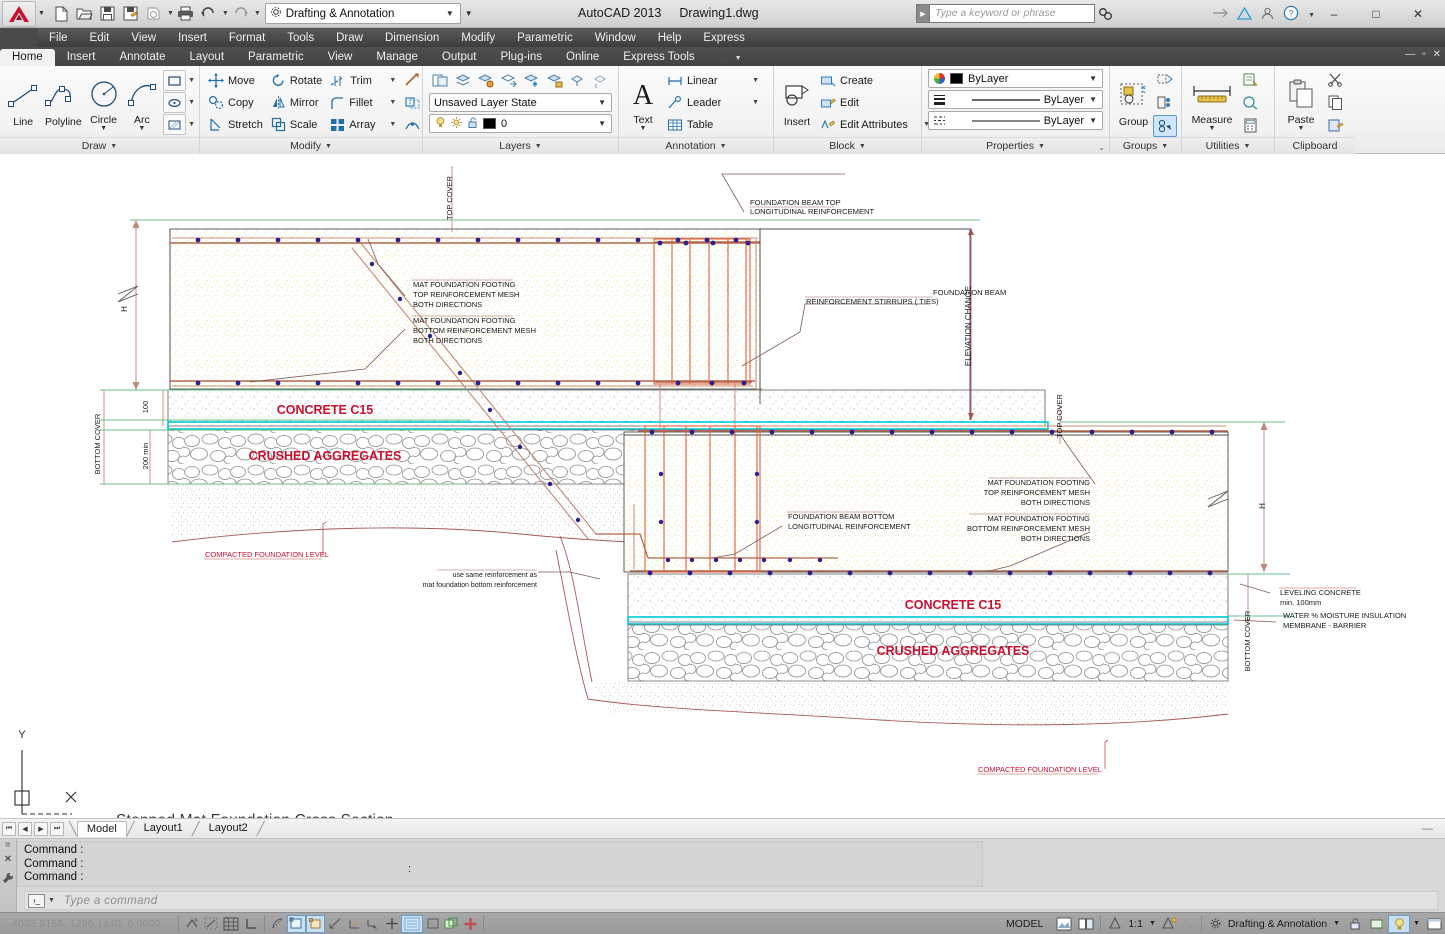 This screenshot has height=934, width=1445. I want to click on workspace-overflow-caret: ▼, so click(469, 13).